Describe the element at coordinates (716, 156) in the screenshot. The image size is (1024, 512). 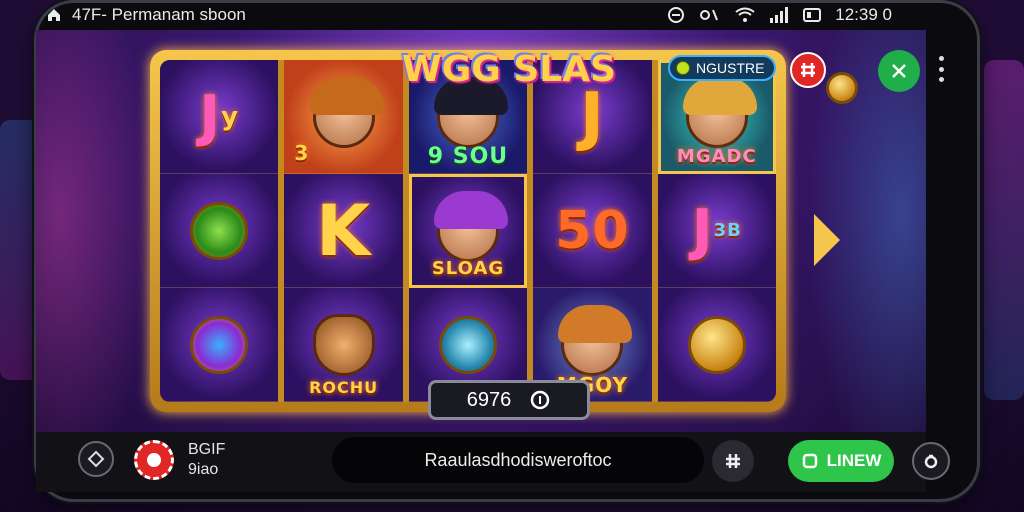
I see `symbol-mgadc-label: MGADC` at that location.